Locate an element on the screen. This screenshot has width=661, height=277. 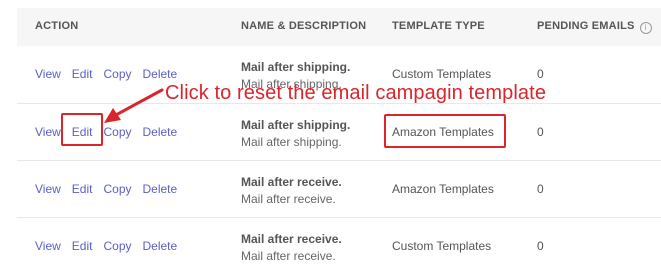
header-pending-emails-label: PENDING EMAILS is located at coordinates (586, 26).